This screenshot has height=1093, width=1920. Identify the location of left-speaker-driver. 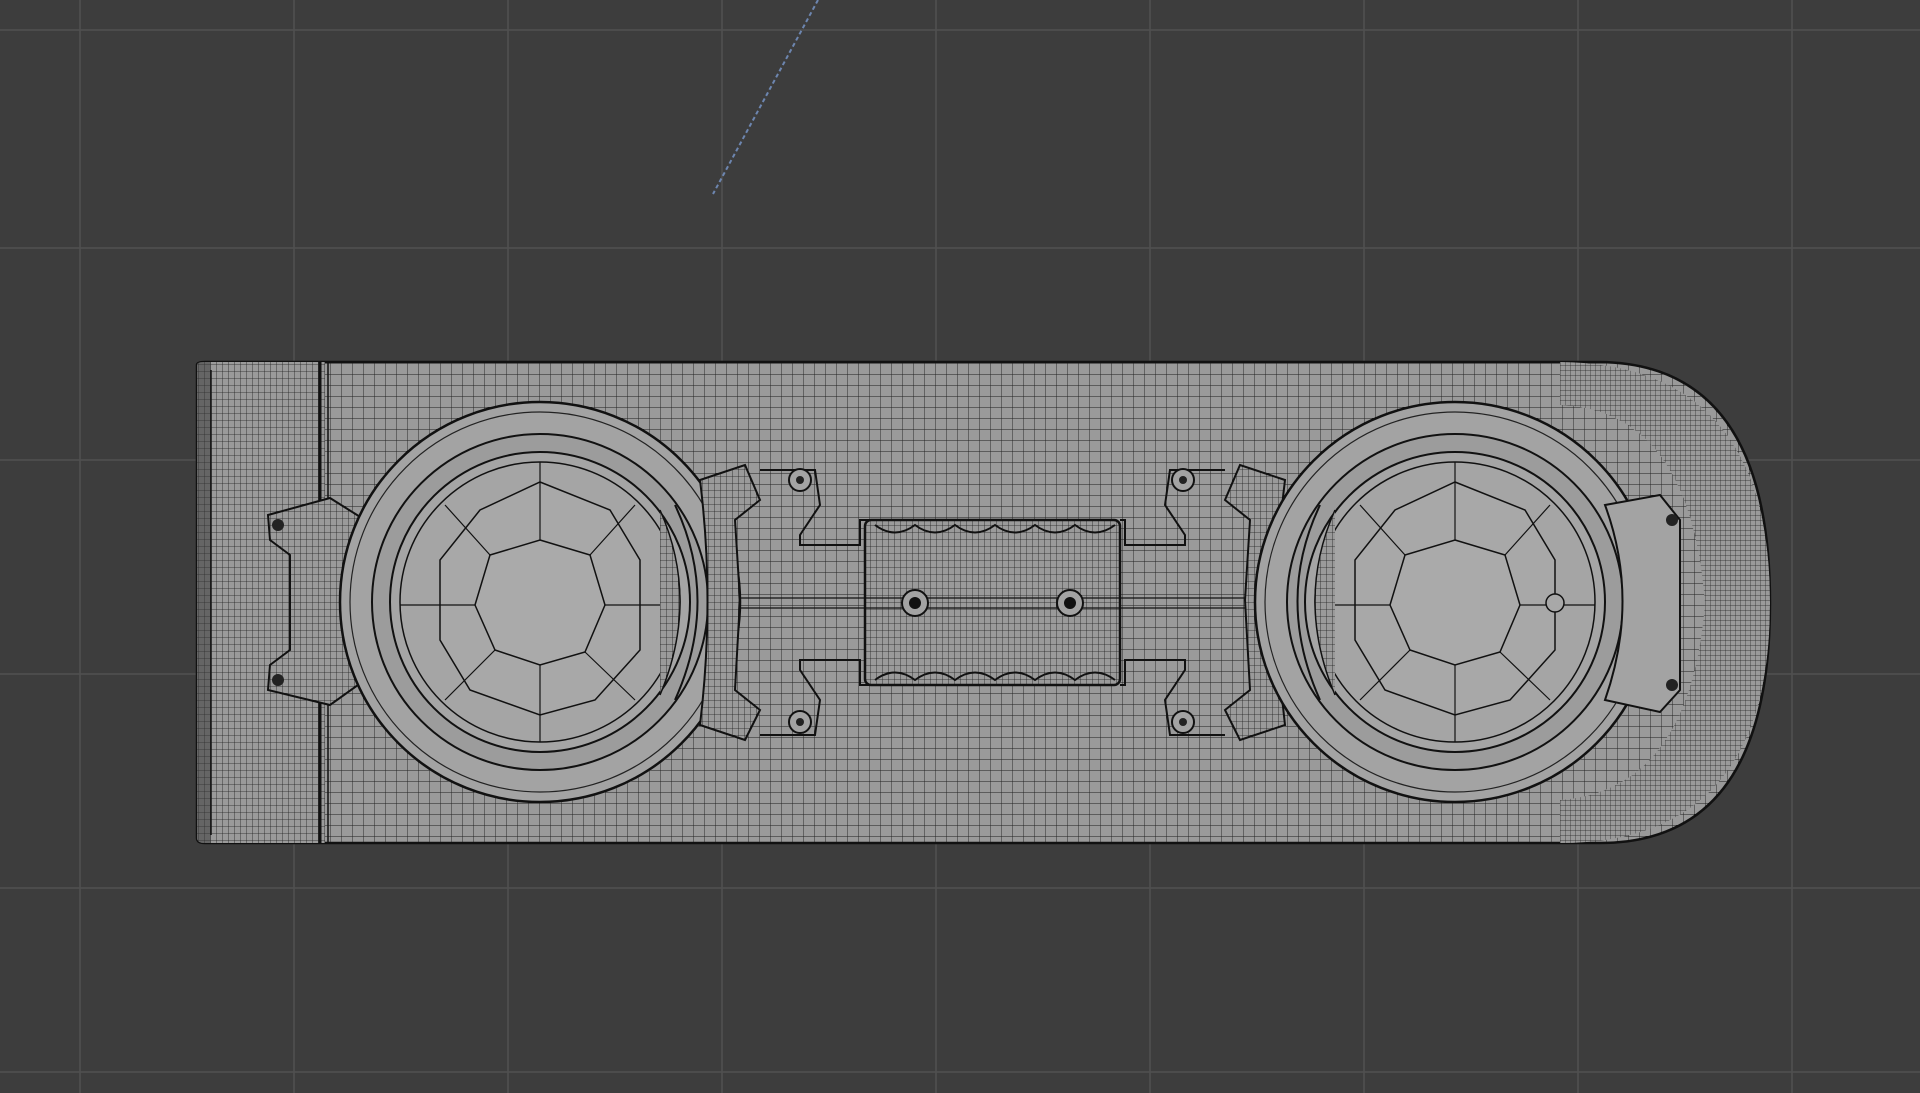
(540, 602).